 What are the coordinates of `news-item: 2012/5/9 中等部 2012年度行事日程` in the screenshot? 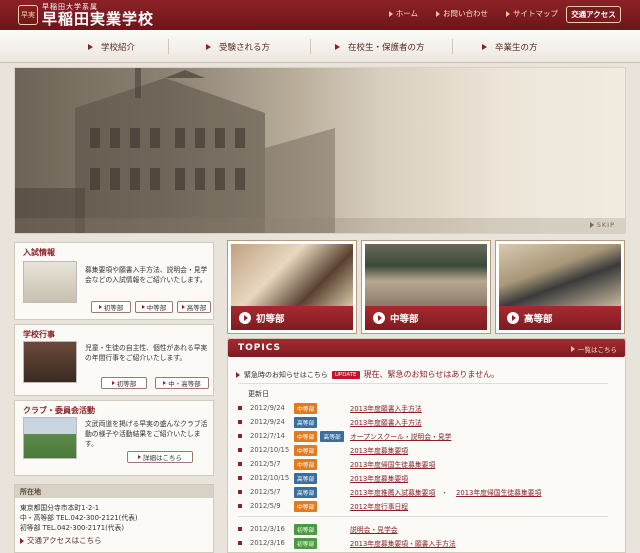 It's located at (323, 506).